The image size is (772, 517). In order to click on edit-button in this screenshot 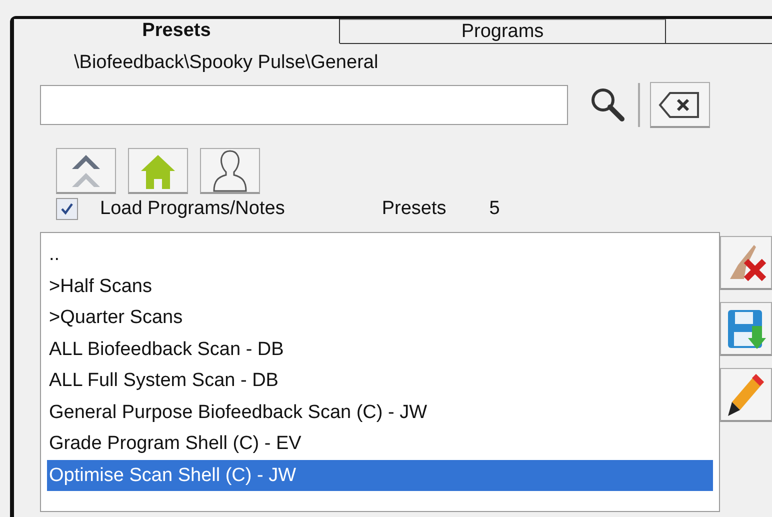, I will do `click(746, 395)`.